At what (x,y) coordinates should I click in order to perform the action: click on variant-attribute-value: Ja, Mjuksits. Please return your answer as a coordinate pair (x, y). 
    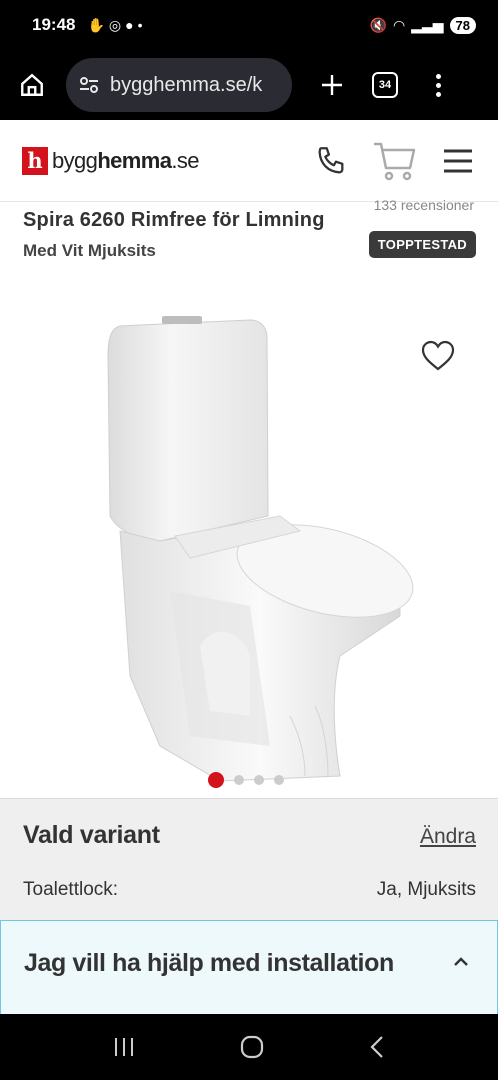
    Looking at the image, I should click on (426, 889).